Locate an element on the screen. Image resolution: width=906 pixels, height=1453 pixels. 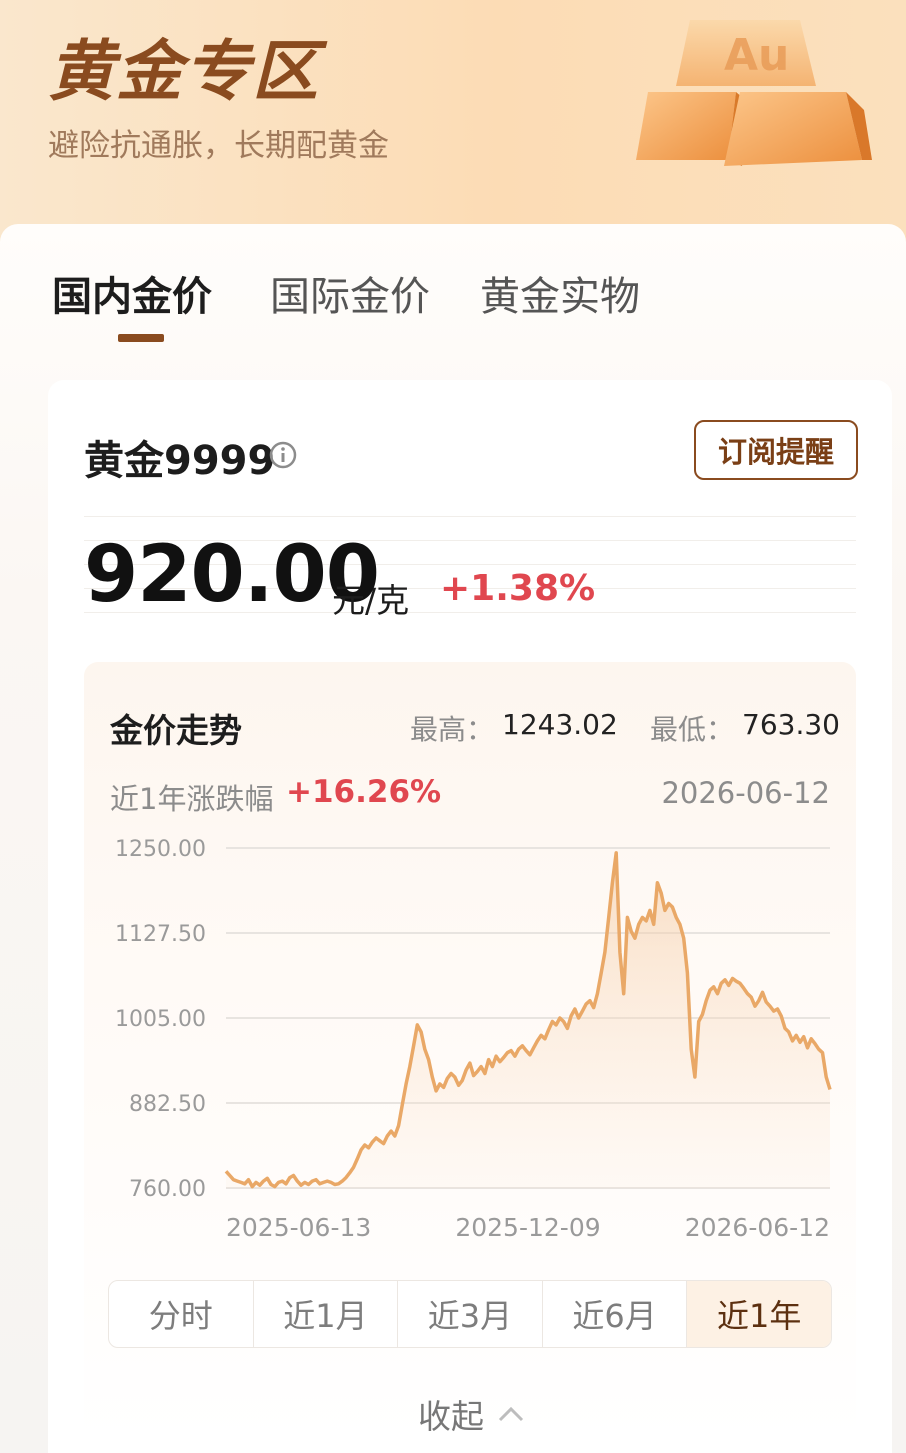
period-selector: 分时 近1月 近3月 近6月 近1年 is located at coordinates (470, 1314).